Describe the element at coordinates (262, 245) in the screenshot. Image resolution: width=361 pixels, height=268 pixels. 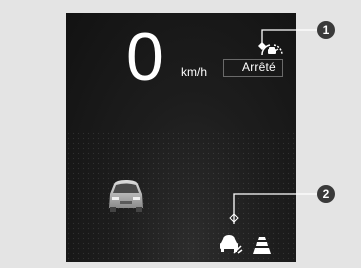
I see `lane-lines-icon` at that location.